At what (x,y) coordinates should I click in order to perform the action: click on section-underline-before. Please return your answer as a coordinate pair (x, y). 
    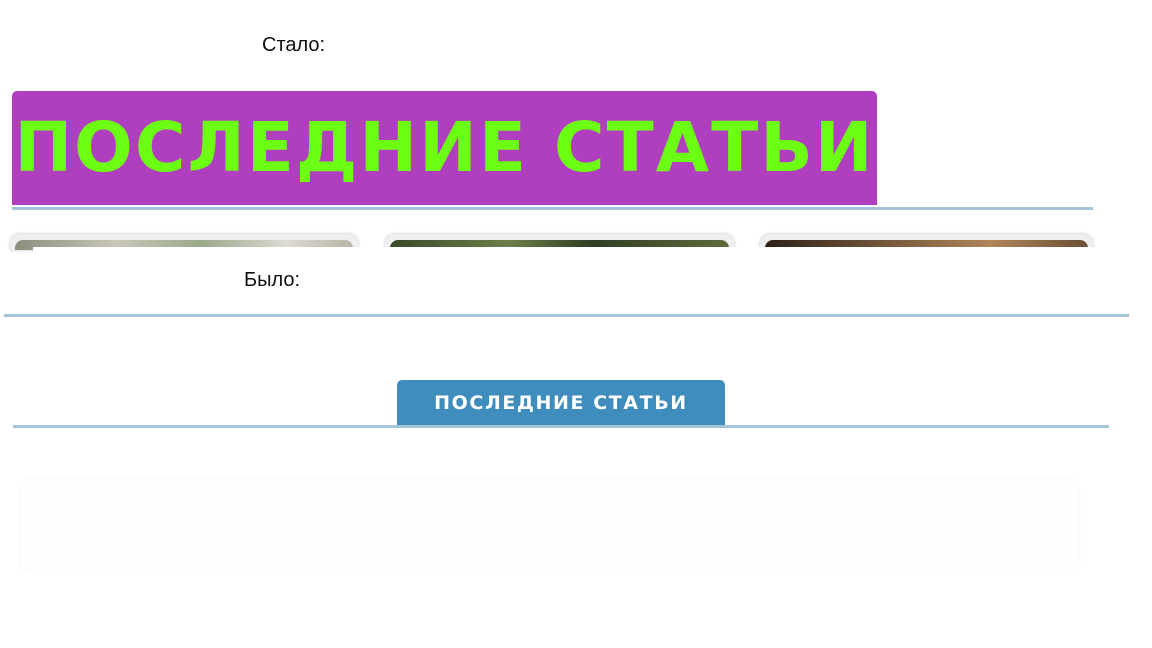
    Looking at the image, I should click on (561, 426).